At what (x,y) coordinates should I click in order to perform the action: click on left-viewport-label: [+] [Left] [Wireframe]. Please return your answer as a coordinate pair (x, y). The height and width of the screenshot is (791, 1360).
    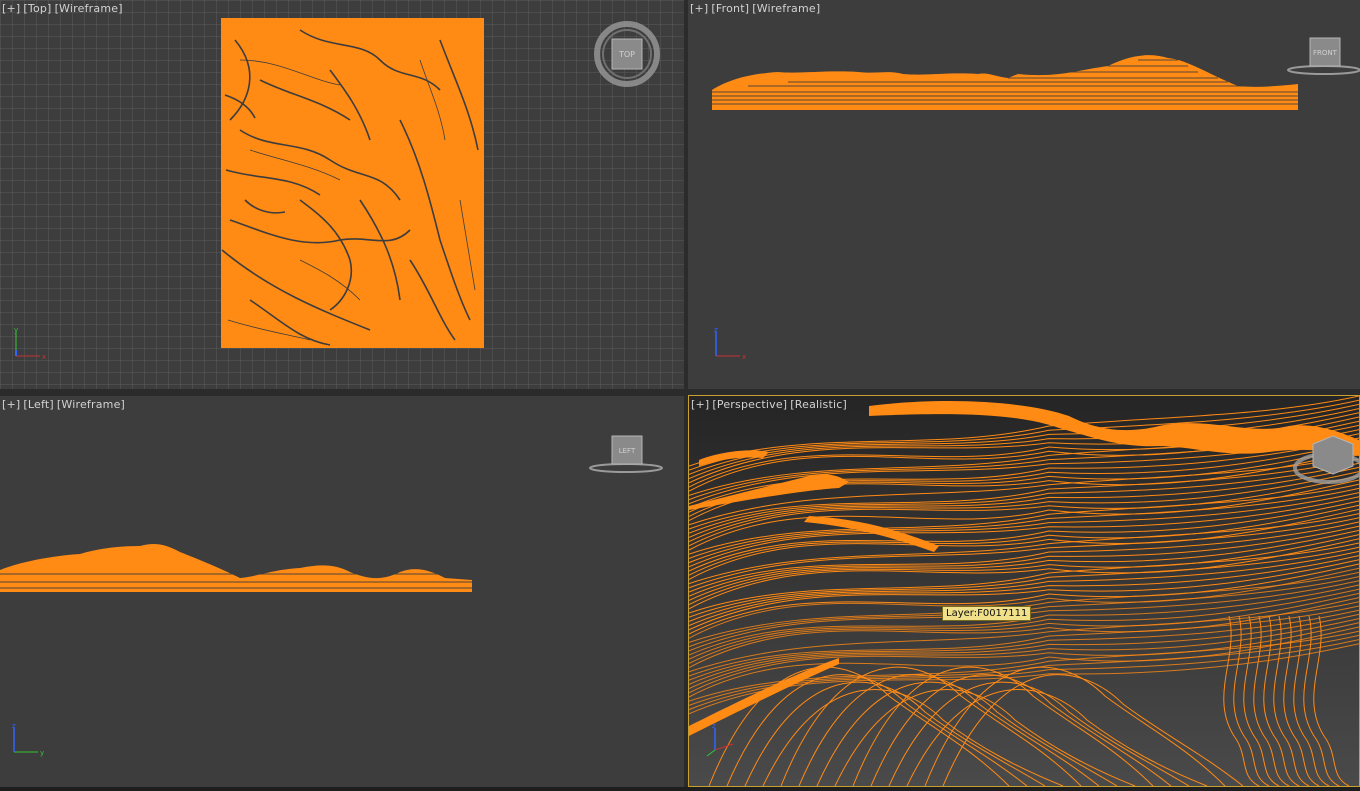
    Looking at the image, I should click on (65, 404).